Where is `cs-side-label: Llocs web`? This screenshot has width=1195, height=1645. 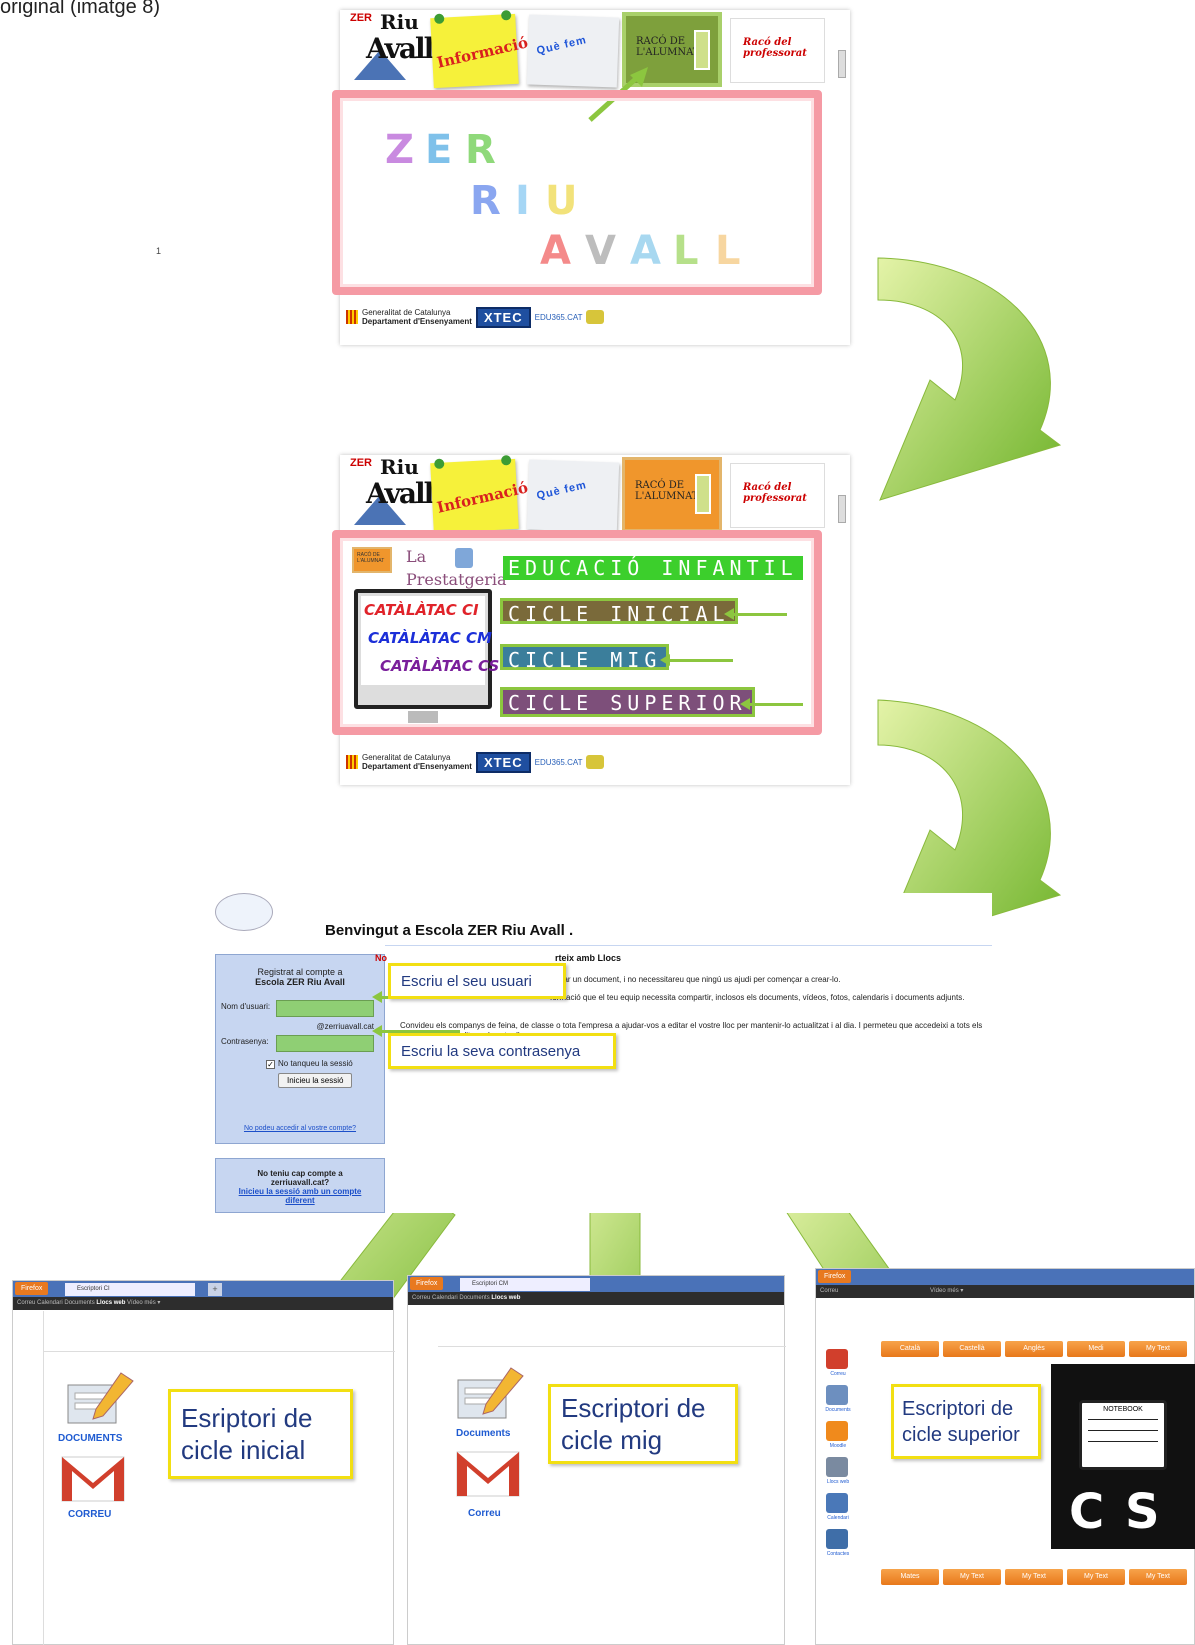 cs-side-label: Llocs web is located at coordinates (838, 1482).